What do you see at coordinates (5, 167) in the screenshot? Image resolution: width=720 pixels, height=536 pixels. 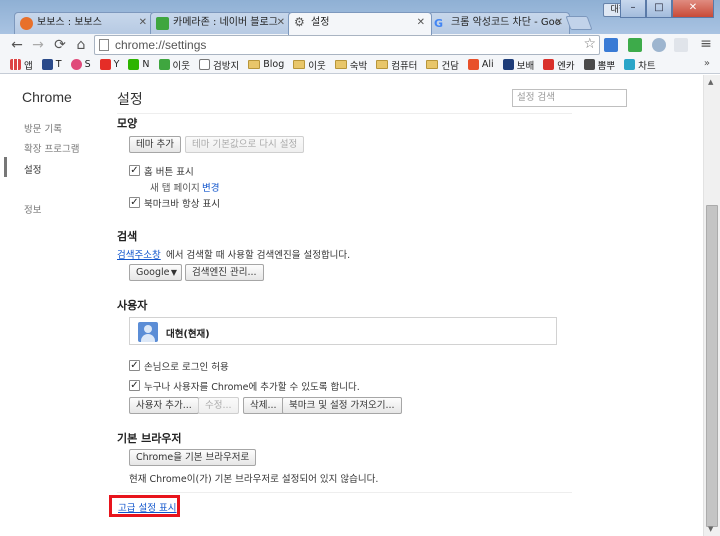 I see `sidebar-selected-indicator` at bounding box center [5, 167].